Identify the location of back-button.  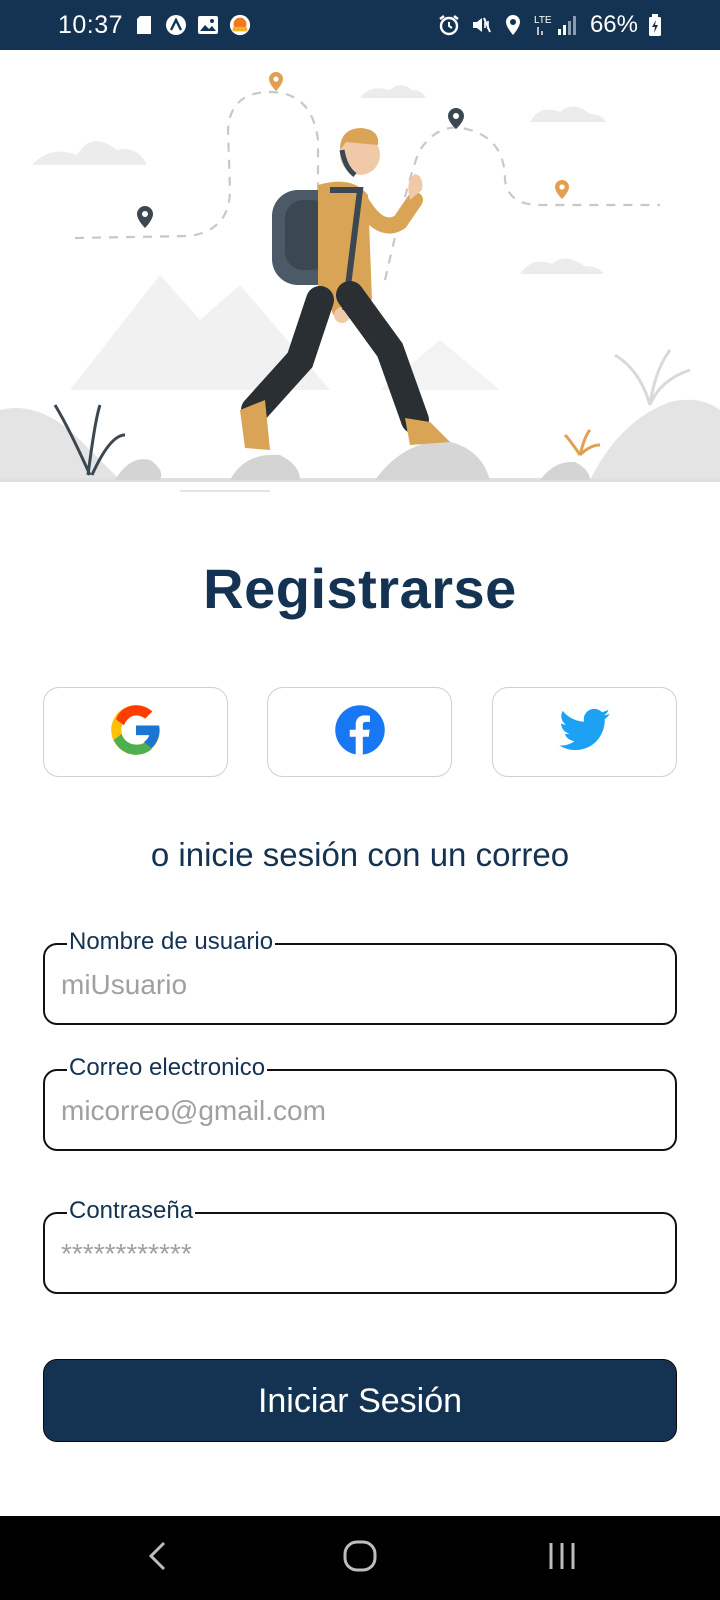
(158, 1558).